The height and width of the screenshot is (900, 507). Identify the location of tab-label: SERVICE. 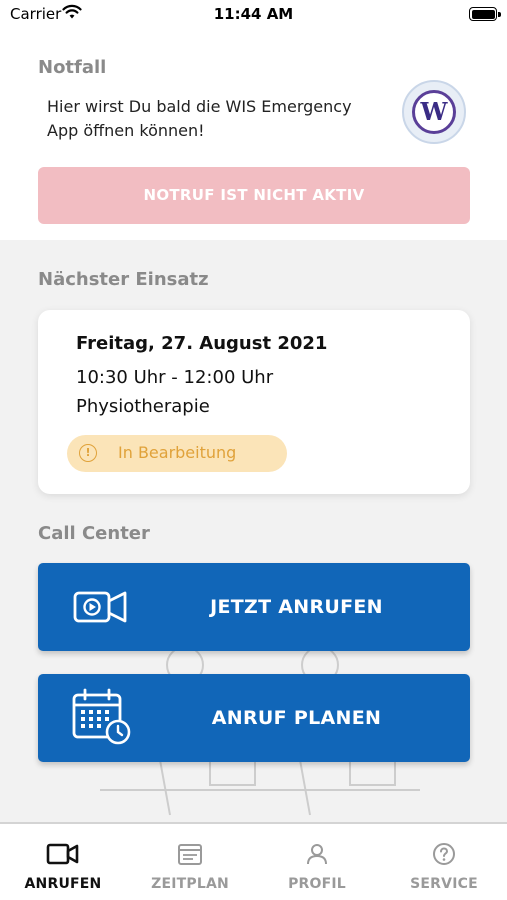
(444, 884).